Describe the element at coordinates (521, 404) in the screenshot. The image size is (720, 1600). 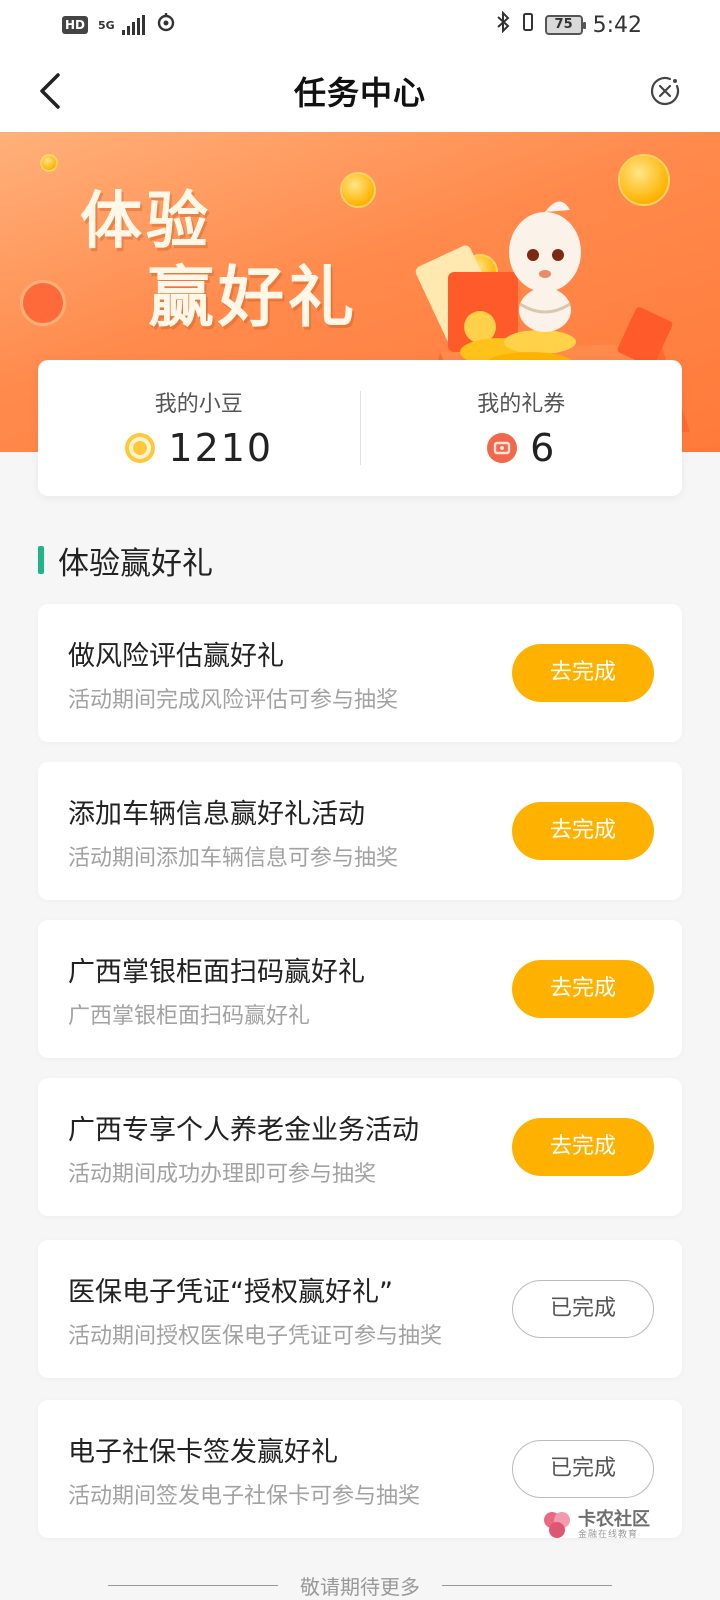
I see `coupons-label: 我的礼券` at that location.